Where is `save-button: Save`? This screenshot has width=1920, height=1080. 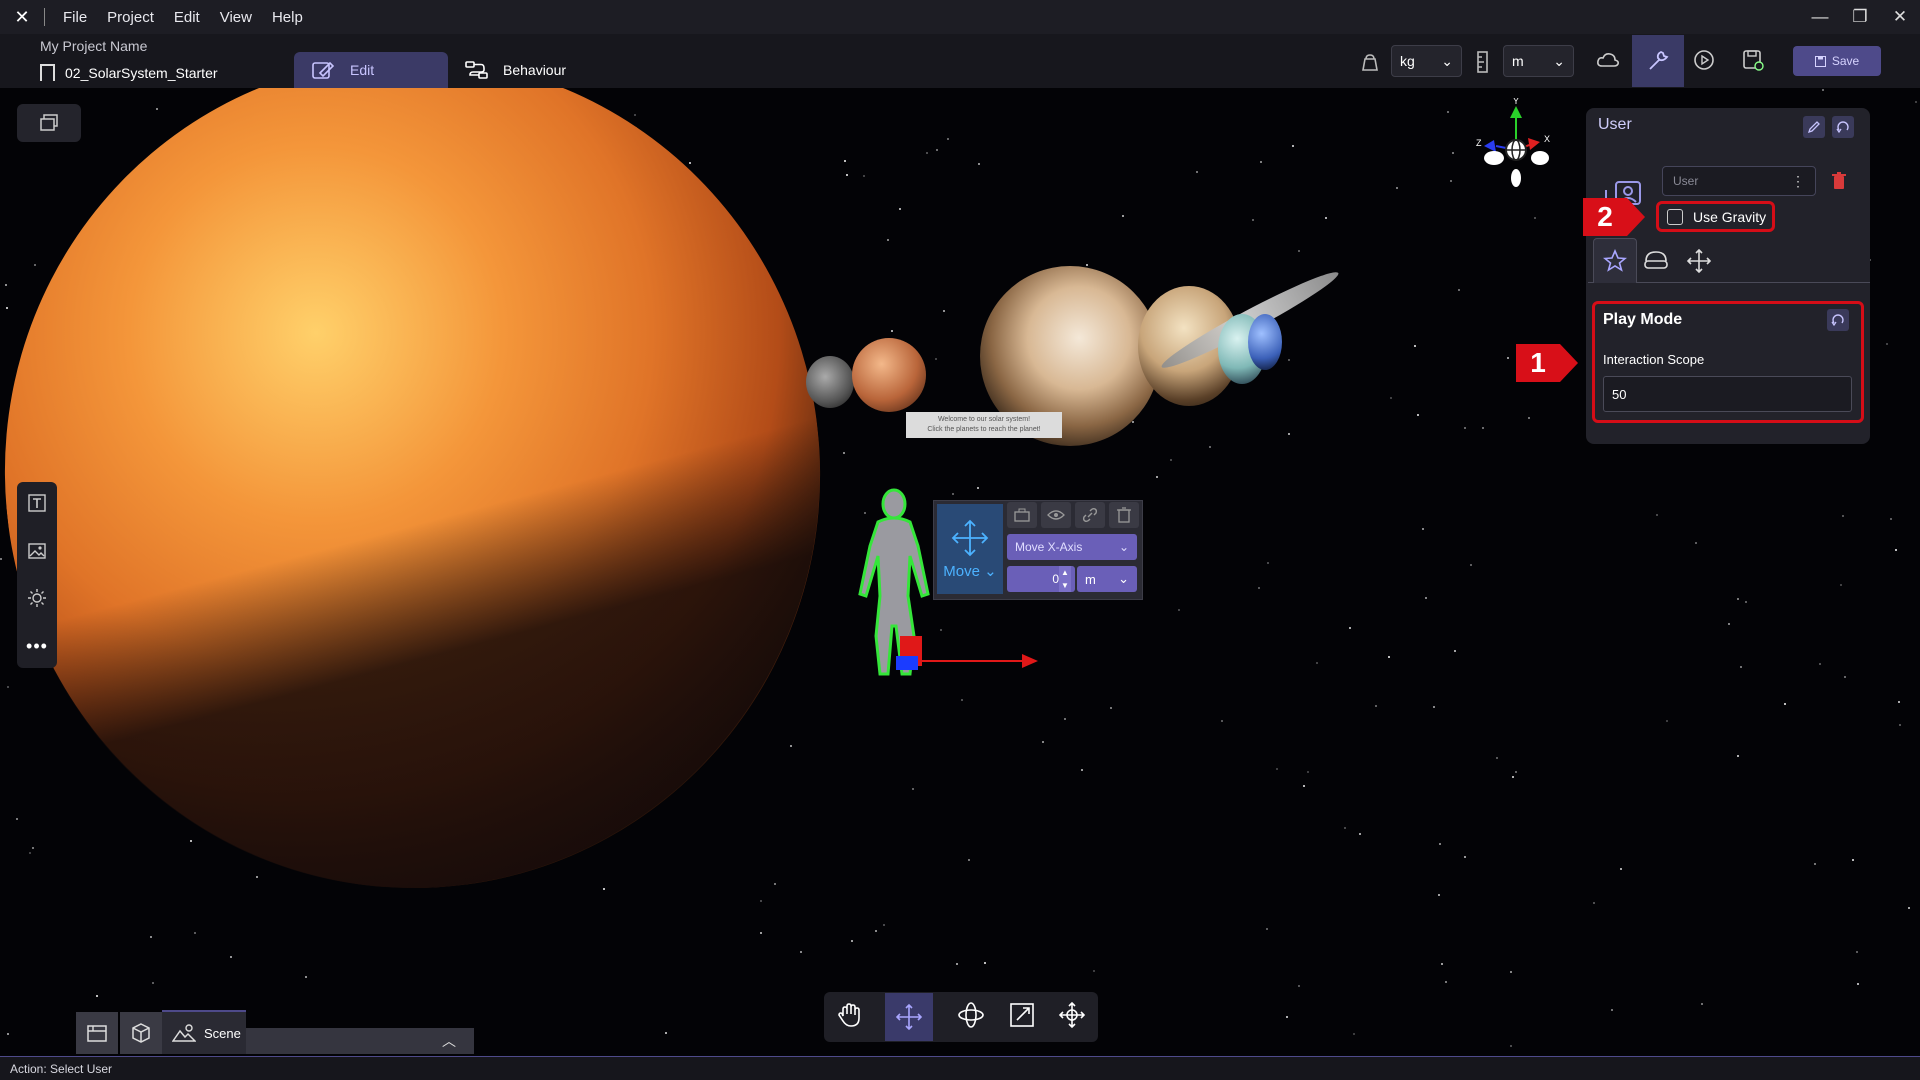 save-button: Save is located at coordinates (1837, 61).